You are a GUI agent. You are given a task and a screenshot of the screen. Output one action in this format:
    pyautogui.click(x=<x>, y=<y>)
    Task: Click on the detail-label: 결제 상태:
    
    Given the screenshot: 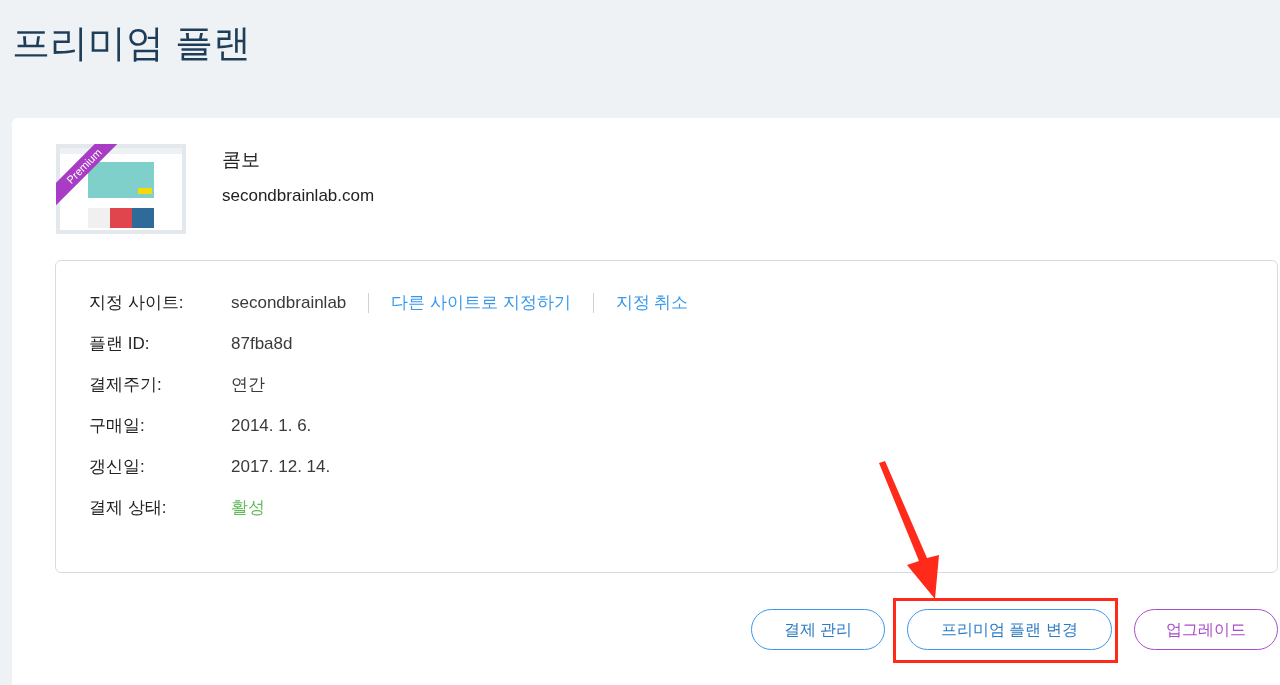 What is the action you would take?
    pyautogui.click(x=128, y=508)
    